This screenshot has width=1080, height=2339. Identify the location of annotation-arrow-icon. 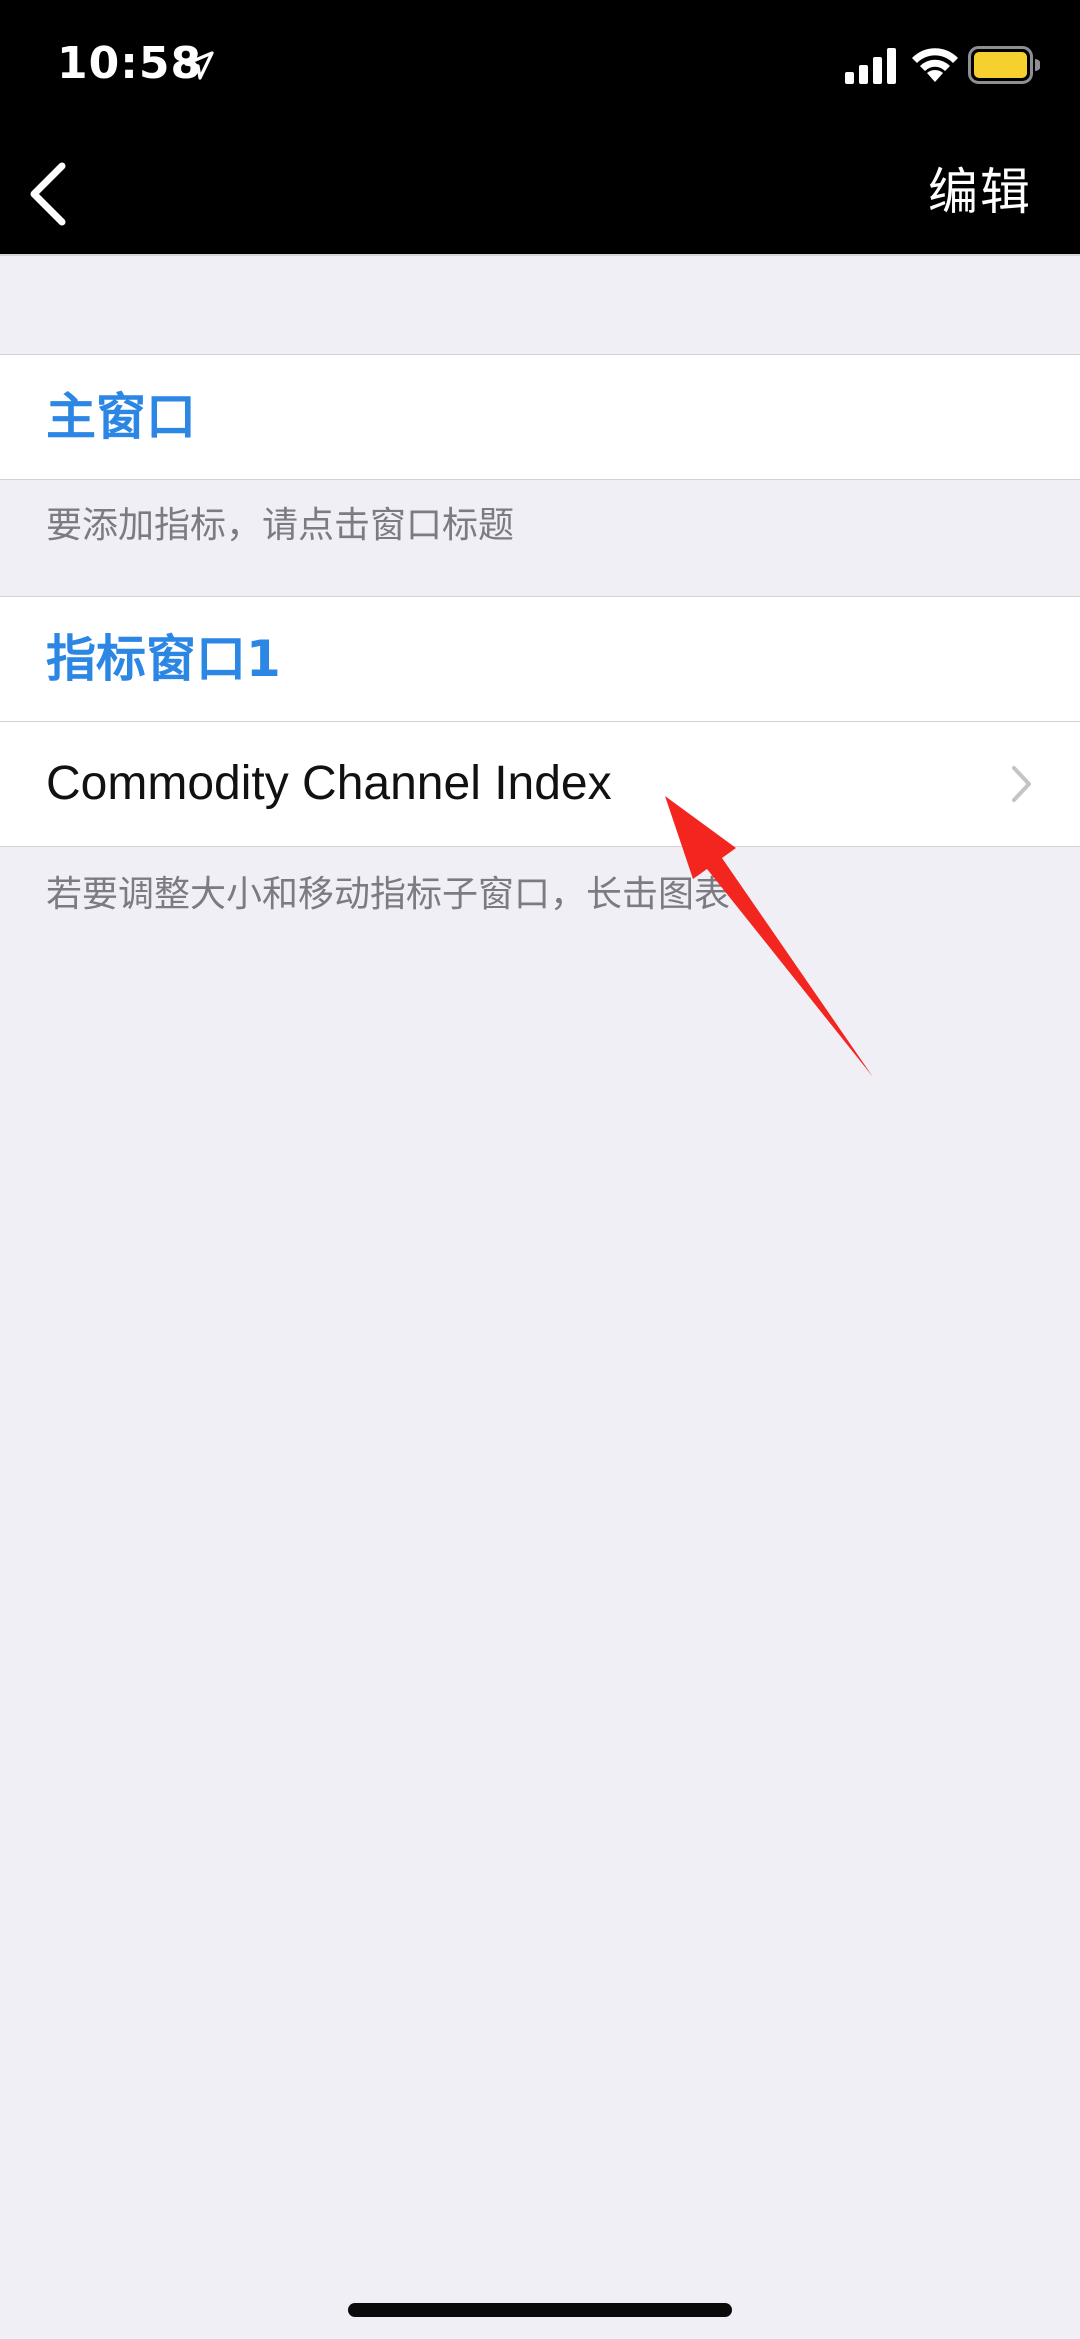
(769, 936).